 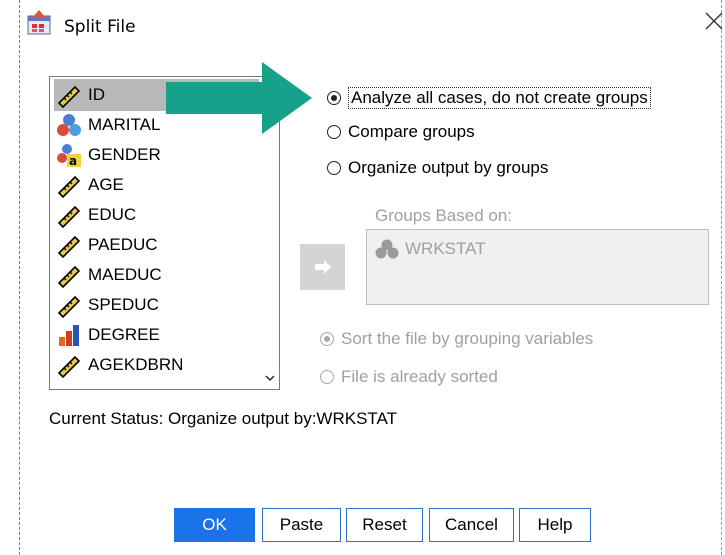 I want to click on radio-label: Sort the file by grouping variables, so click(x=467, y=338).